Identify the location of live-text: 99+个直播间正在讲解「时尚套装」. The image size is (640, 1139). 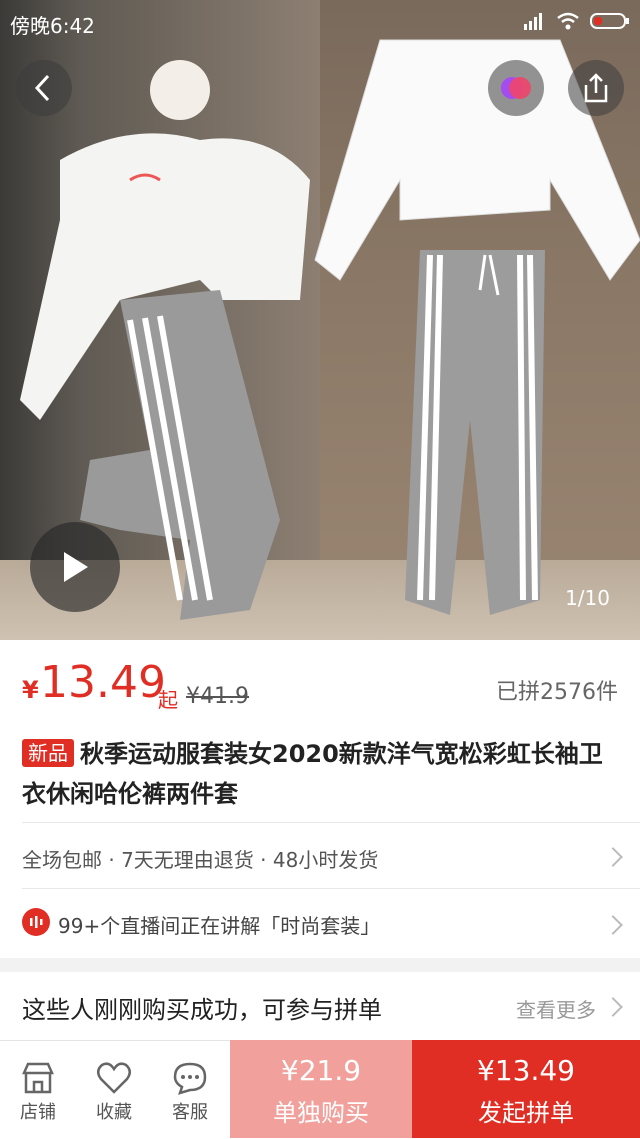
(219, 926).